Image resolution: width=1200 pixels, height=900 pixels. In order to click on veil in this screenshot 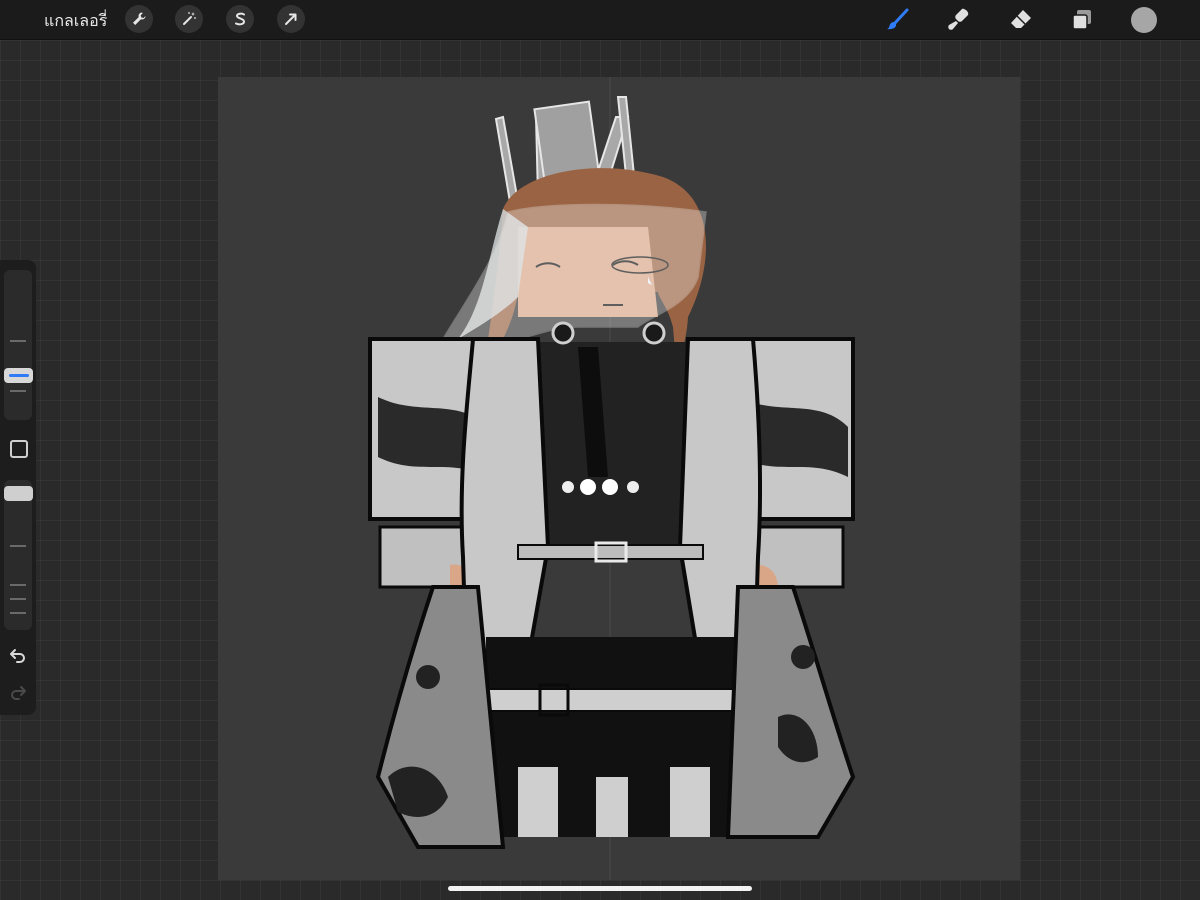, I will do `click(574, 275)`.